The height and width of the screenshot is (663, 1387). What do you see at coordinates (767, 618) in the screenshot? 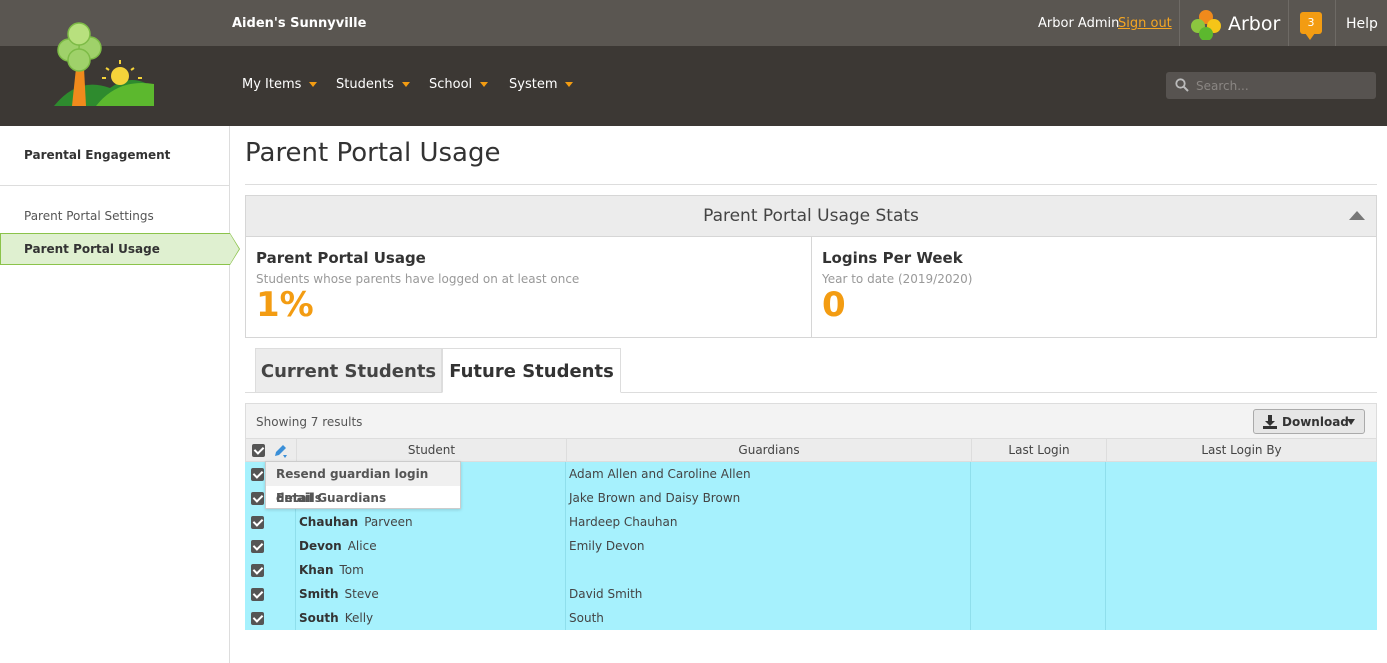
I see `guardians-cell: South` at bounding box center [767, 618].